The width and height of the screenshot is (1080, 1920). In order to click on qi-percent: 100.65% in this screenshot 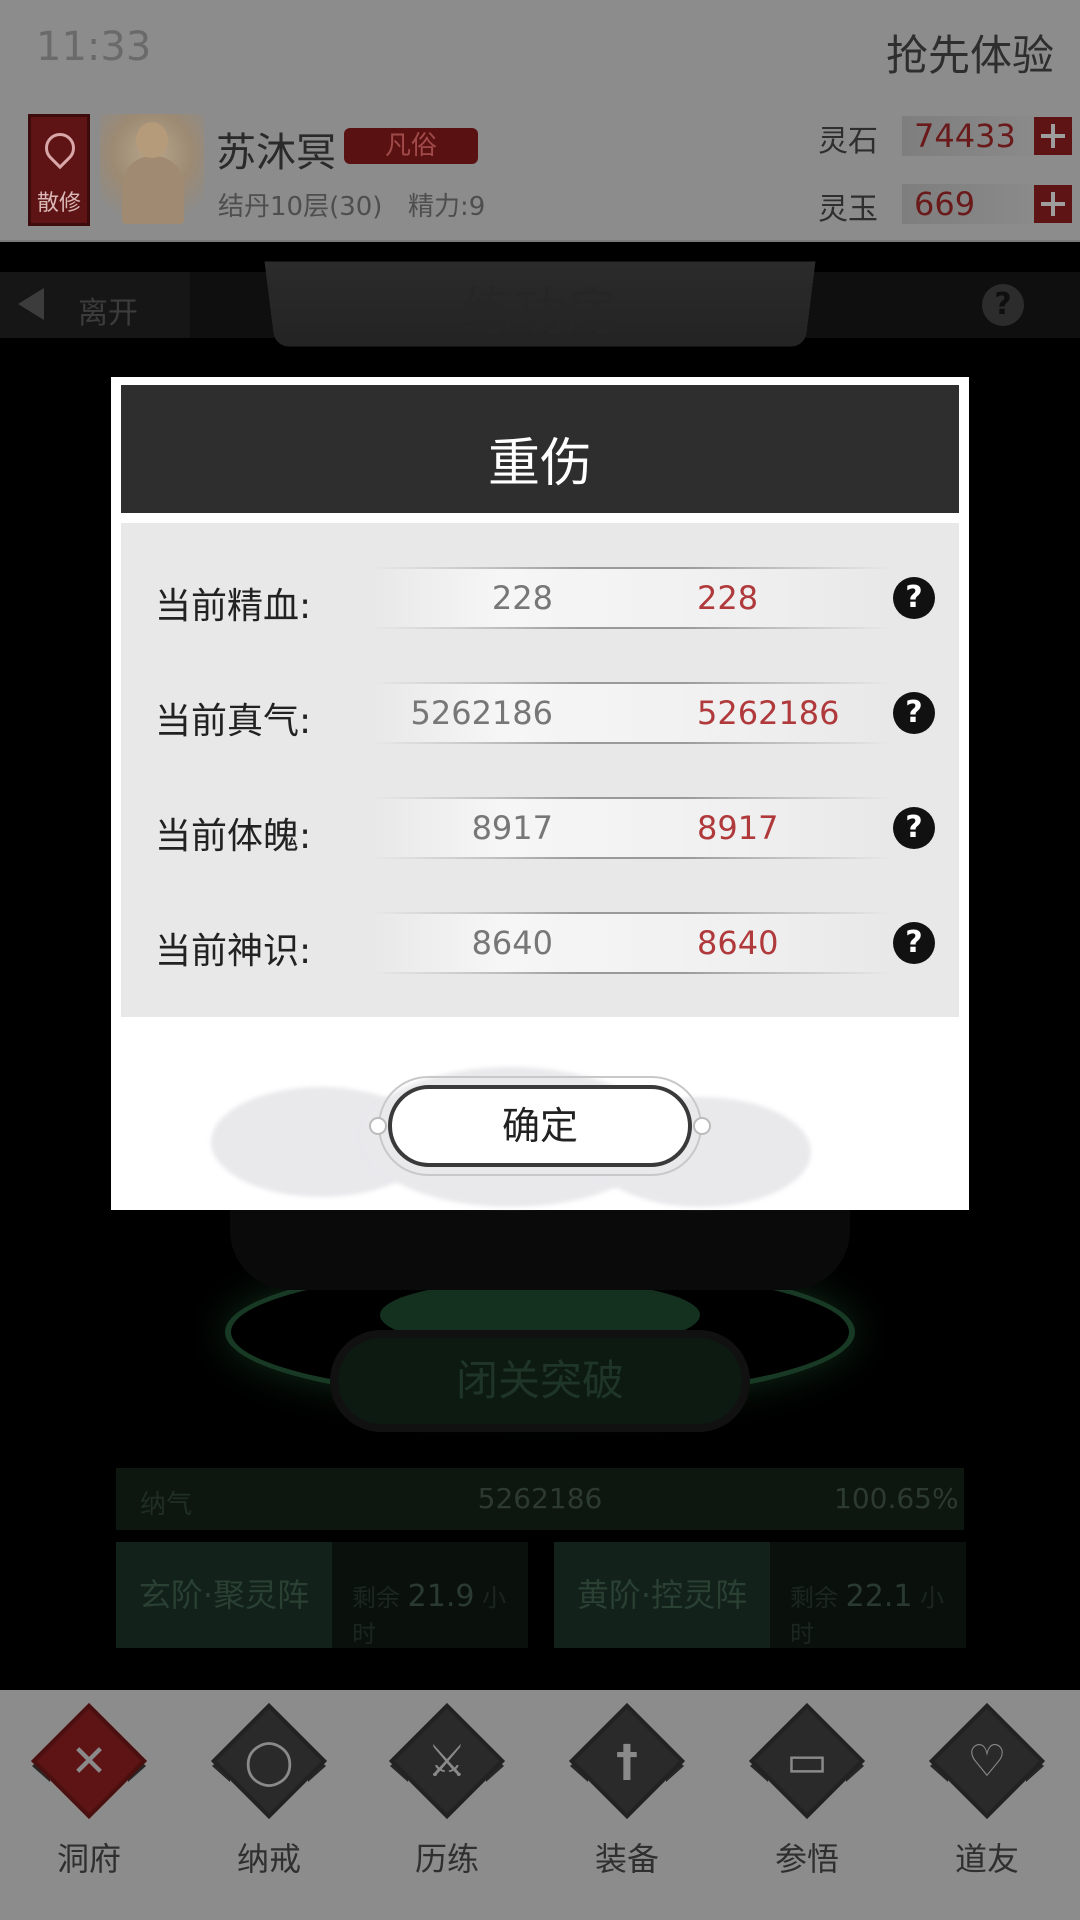, I will do `click(896, 1498)`.